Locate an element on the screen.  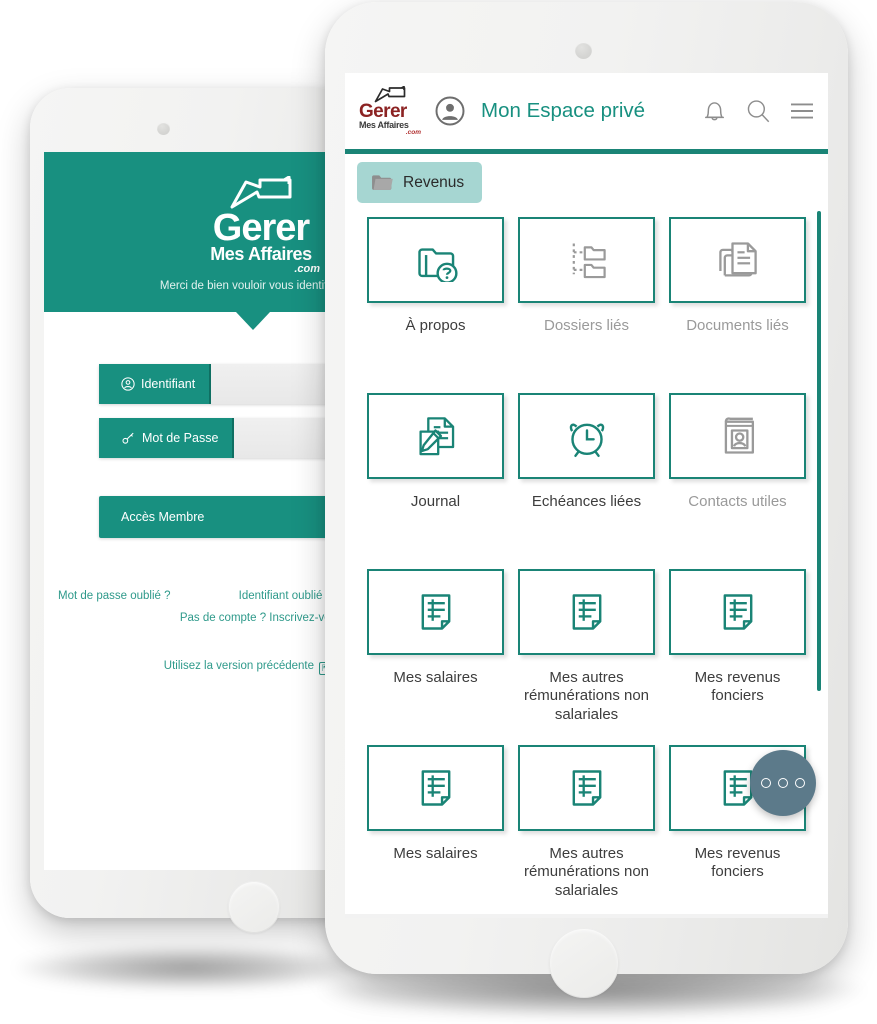
logo-name-bottom: Mes Affaires is located at coordinates (261, 254).